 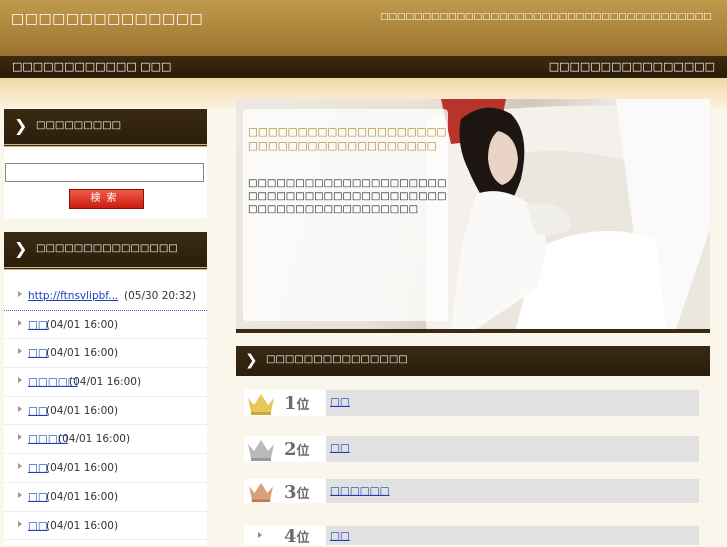 What do you see at coordinates (107, 248) in the screenshot?
I see `recent-panel-title: □□□□□□□□□□□□□□□` at bounding box center [107, 248].